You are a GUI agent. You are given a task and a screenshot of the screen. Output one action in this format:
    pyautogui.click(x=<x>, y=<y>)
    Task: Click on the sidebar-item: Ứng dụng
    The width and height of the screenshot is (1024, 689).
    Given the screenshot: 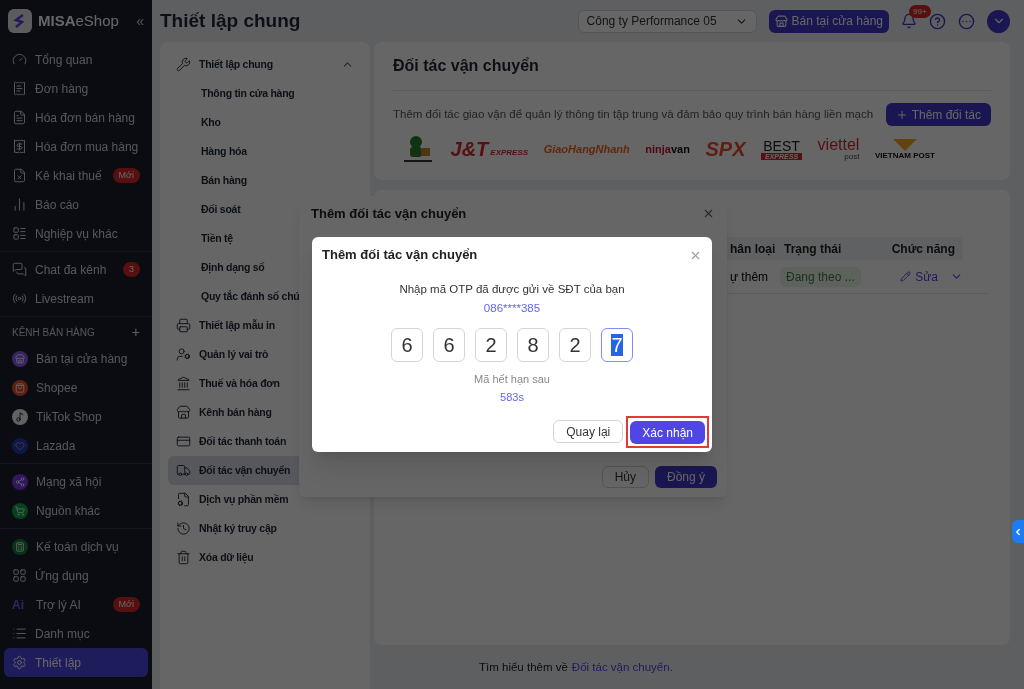 What is the action you would take?
    pyautogui.click(x=76, y=575)
    